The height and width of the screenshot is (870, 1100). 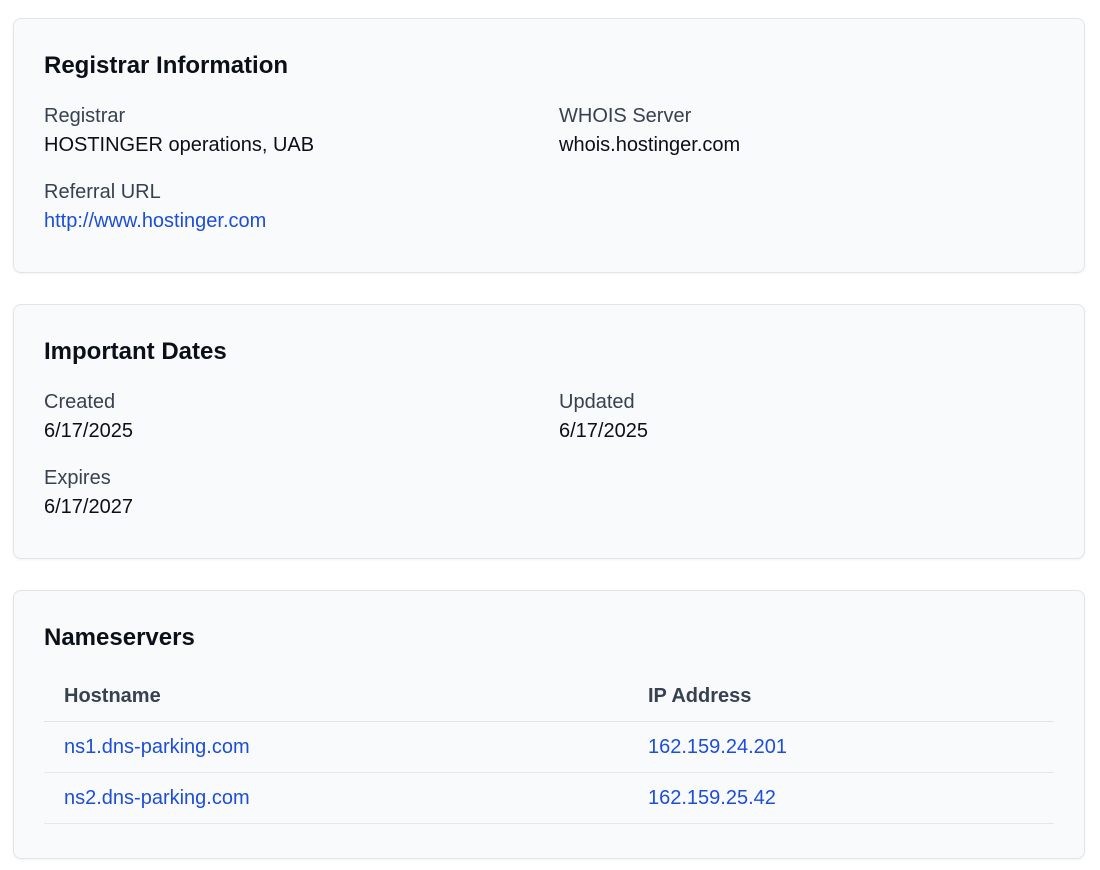 What do you see at coordinates (336, 798) in the screenshot?
I see `hostname-cell: ns2.dns-parking.com` at bounding box center [336, 798].